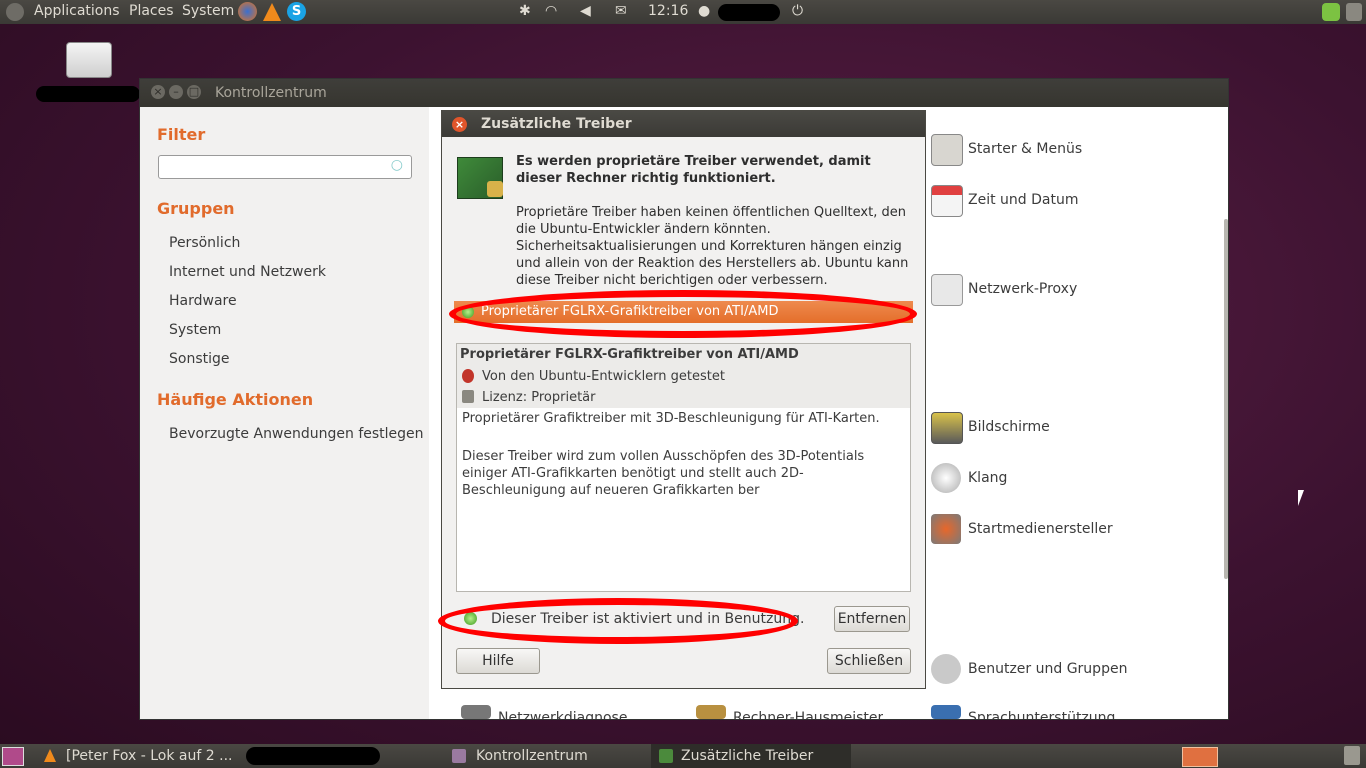 This screenshot has height=768, width=1366. I want to click on vlc-icon, so click(272, 12).